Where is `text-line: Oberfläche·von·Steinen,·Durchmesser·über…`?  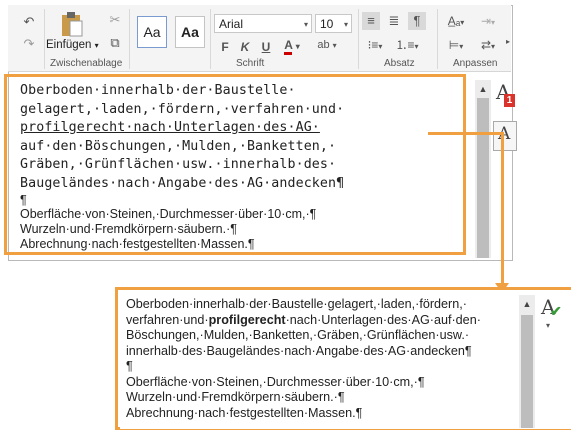 text-line: Oberfläche·von·Steinen,·Durchmesser·über… is located at coordinates (275, 381).